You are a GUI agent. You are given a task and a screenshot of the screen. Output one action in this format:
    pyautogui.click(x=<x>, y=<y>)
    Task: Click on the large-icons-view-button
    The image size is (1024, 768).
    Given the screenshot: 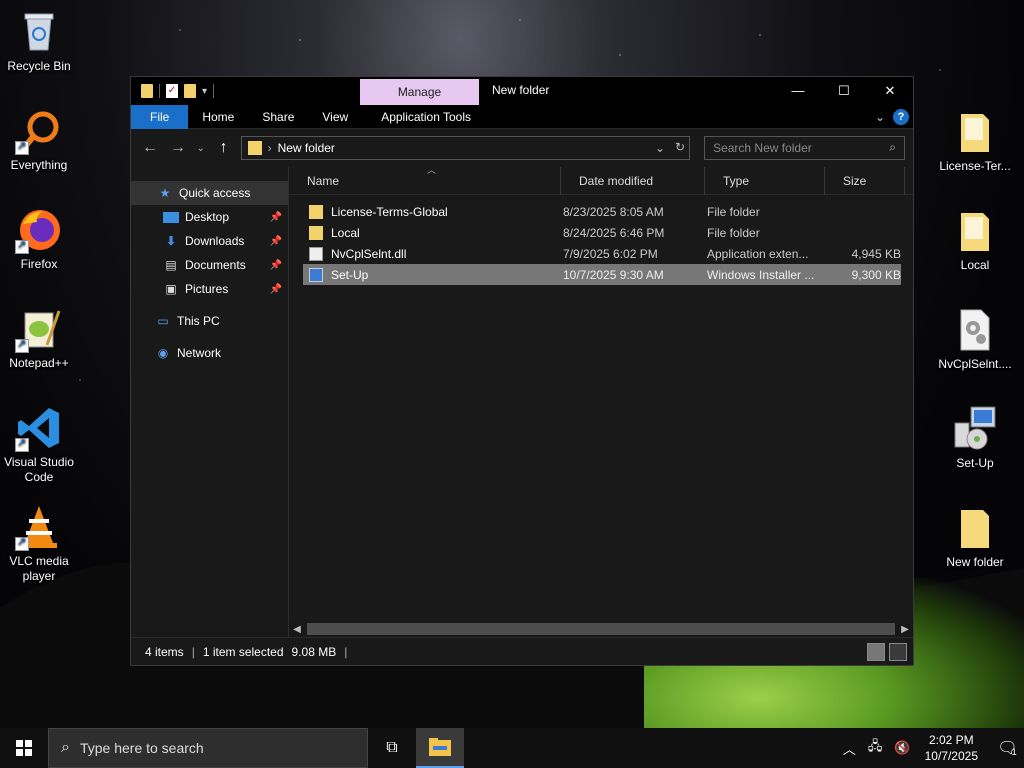 What is the action you would take?
    pyautogui.click(x=898, y=652)
    